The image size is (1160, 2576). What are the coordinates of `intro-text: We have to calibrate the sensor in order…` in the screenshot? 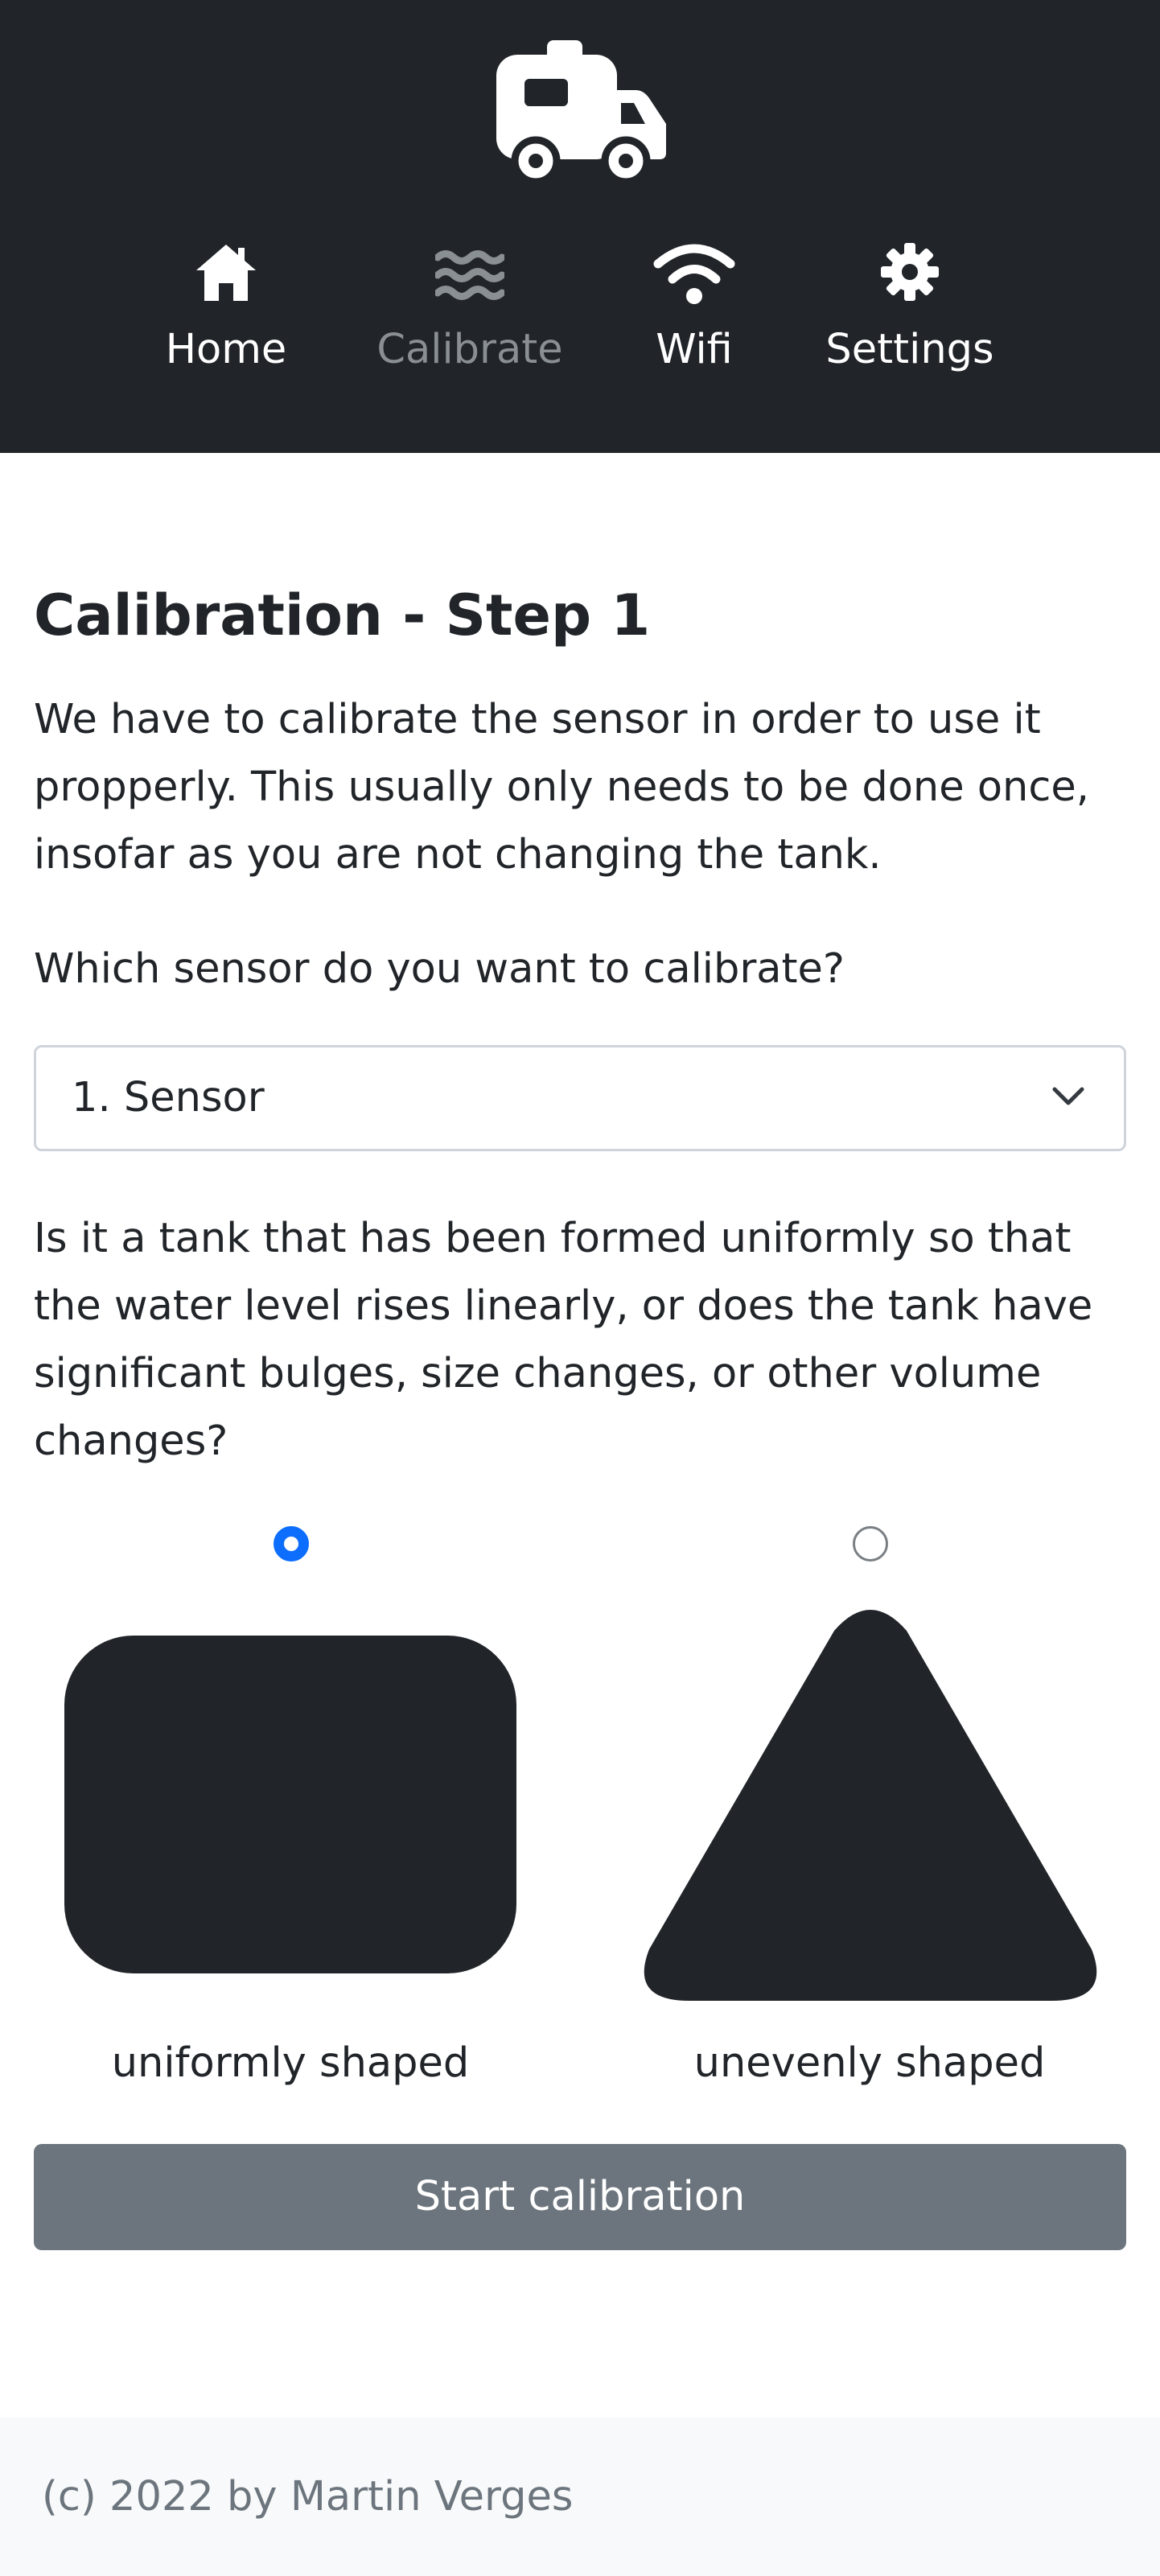 It's located at (561, 787).